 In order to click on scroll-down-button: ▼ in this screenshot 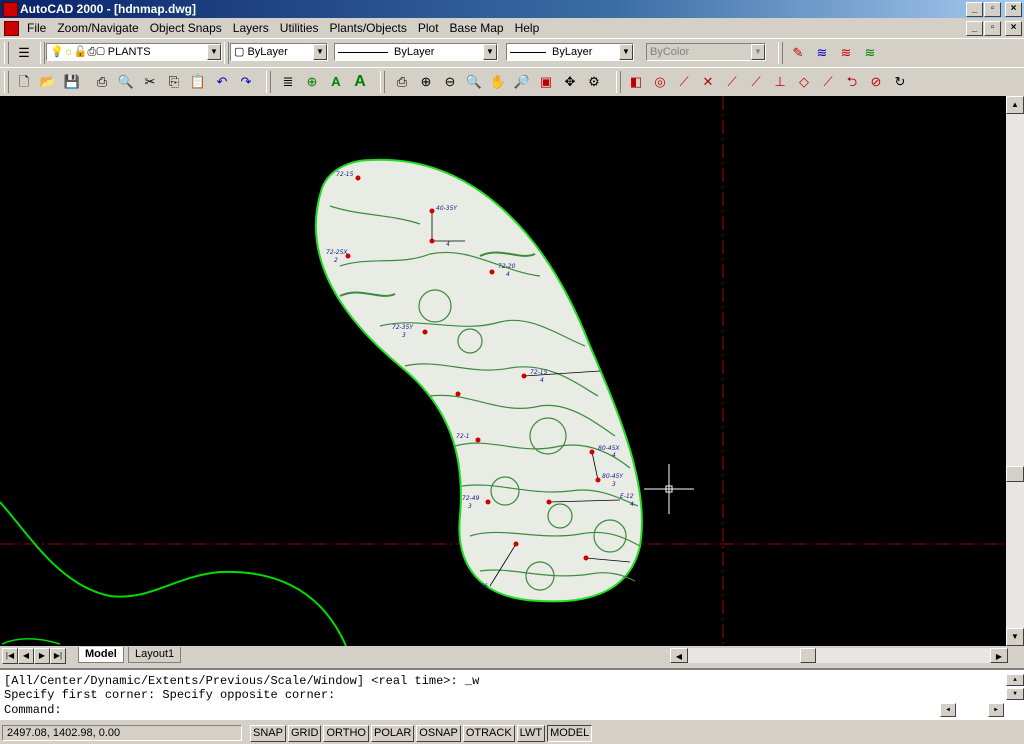, I will do `click(1015, 637)`.